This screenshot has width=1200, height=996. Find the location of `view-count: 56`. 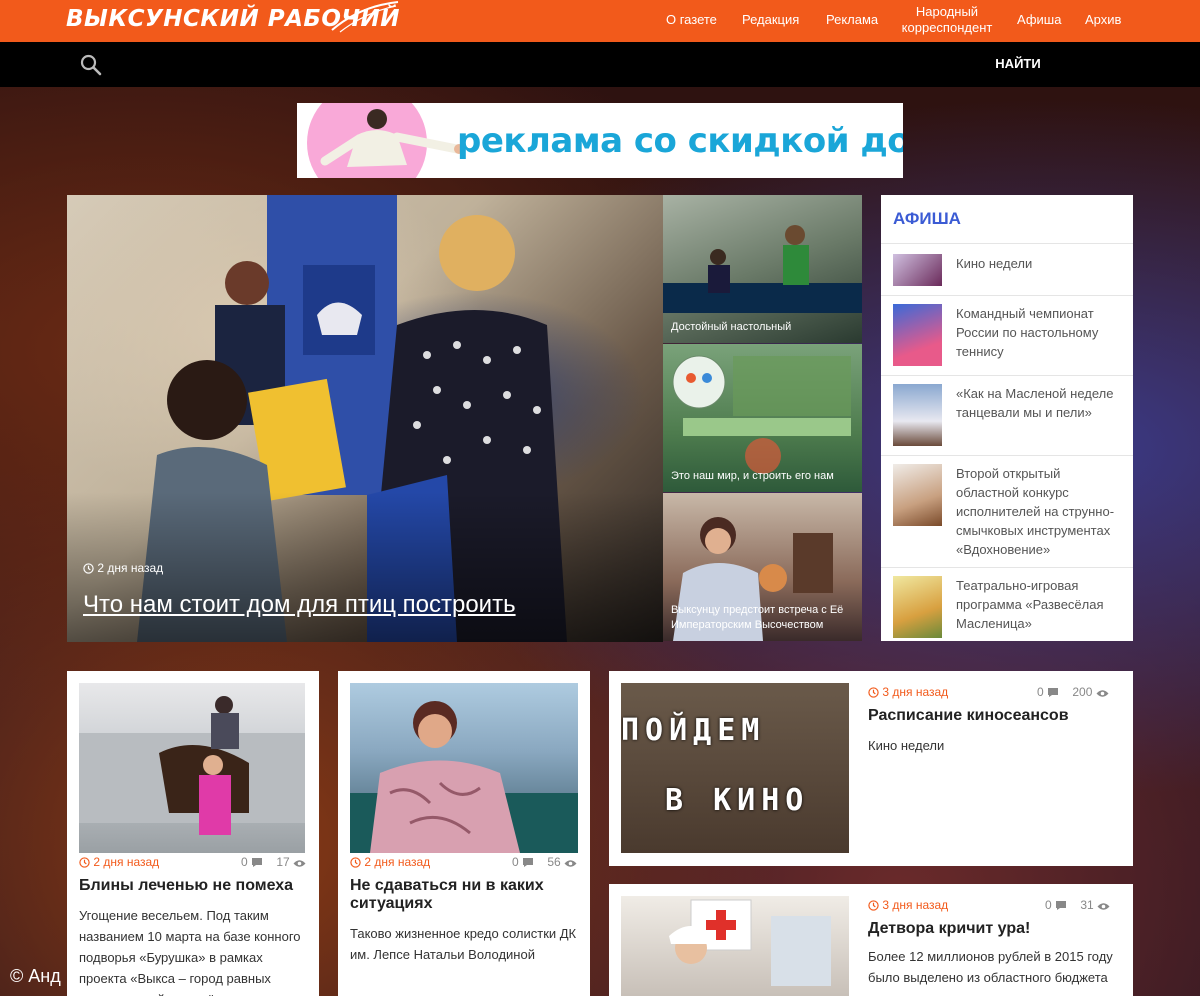

view-count: 56 is located at coordinates (554, 862).